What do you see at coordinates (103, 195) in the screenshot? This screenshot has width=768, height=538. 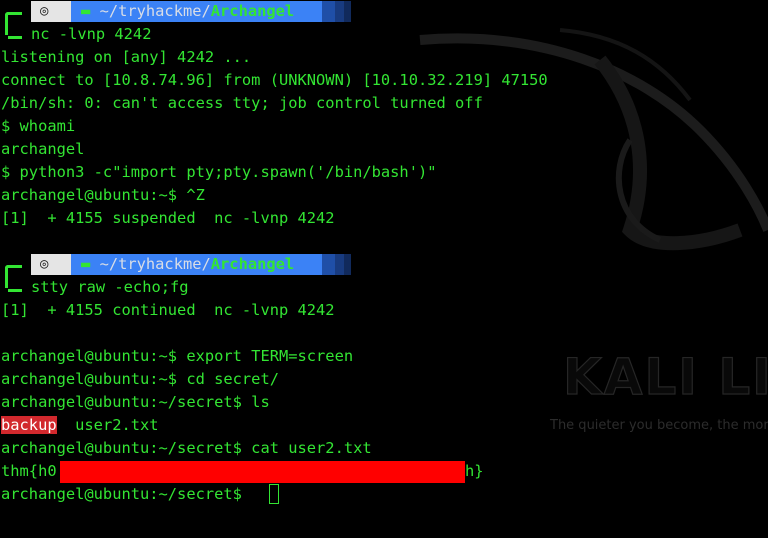 I see `output-line: archangel@ubuntu:~$ ^Z` at bounding box center [103, 195].